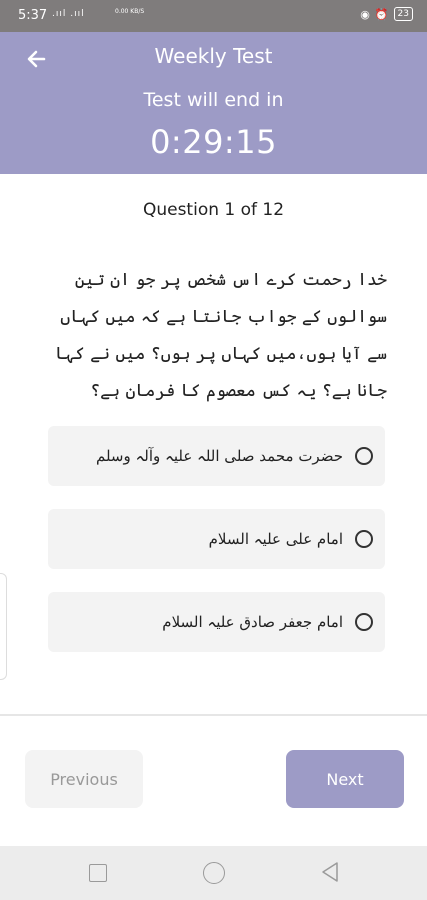  I want to click on footer-divider, so click(213, 715).